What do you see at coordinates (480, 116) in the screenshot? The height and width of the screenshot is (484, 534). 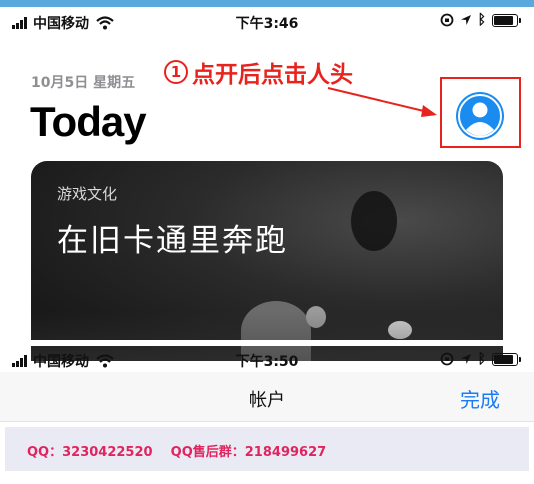 I see `account-avatar-icon` at bounding box center [480, 116].